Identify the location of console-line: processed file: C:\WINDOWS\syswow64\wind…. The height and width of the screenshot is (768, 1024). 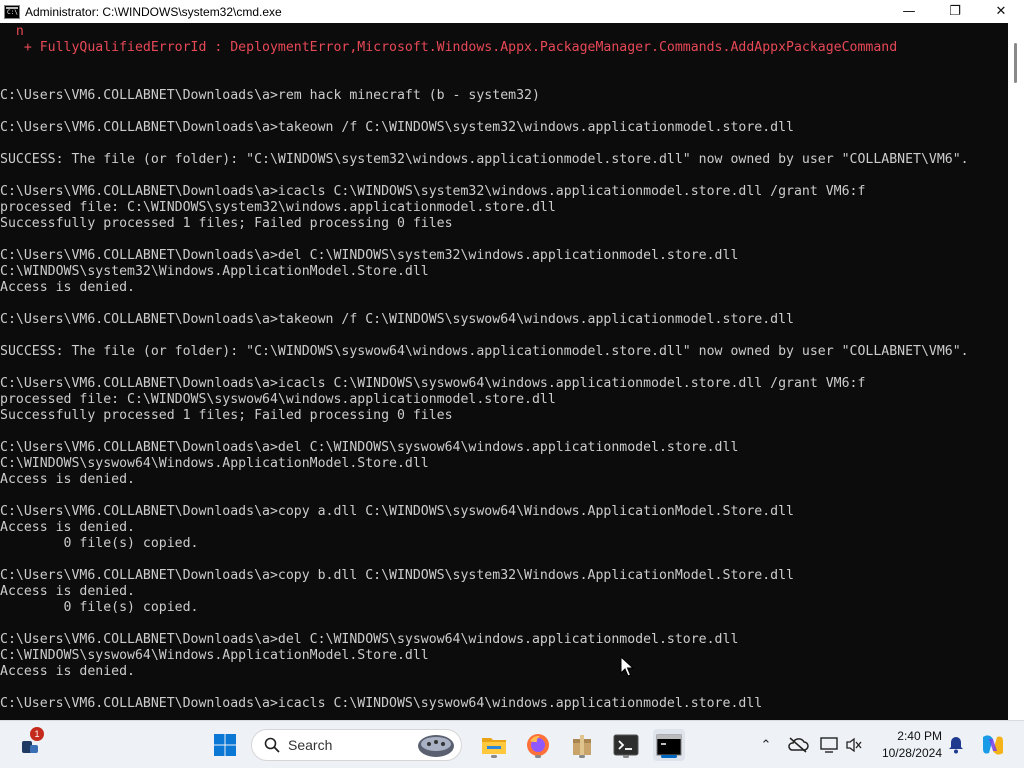
(278, 399).